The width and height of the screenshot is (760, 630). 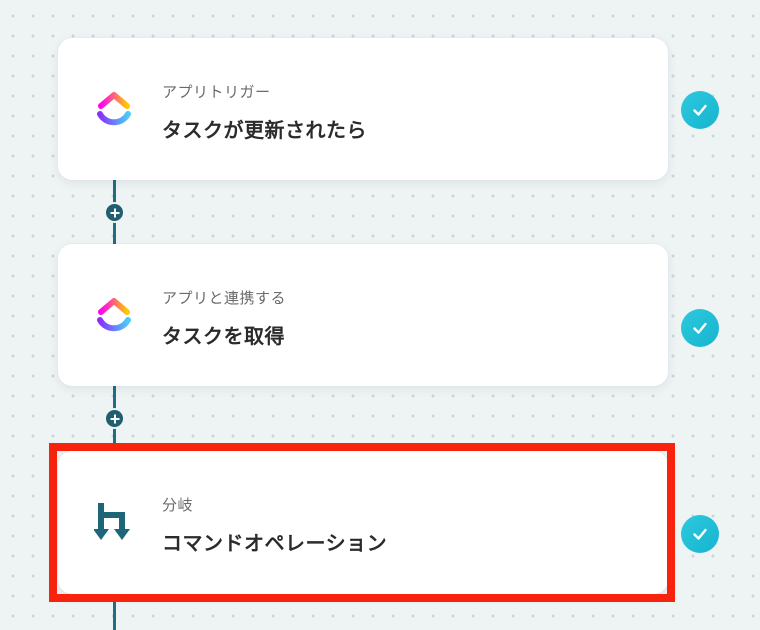 What do you see at coordinates (114, 615) in the screenshot?
I see `flow-connector-line` at bounding box center [114, 615].